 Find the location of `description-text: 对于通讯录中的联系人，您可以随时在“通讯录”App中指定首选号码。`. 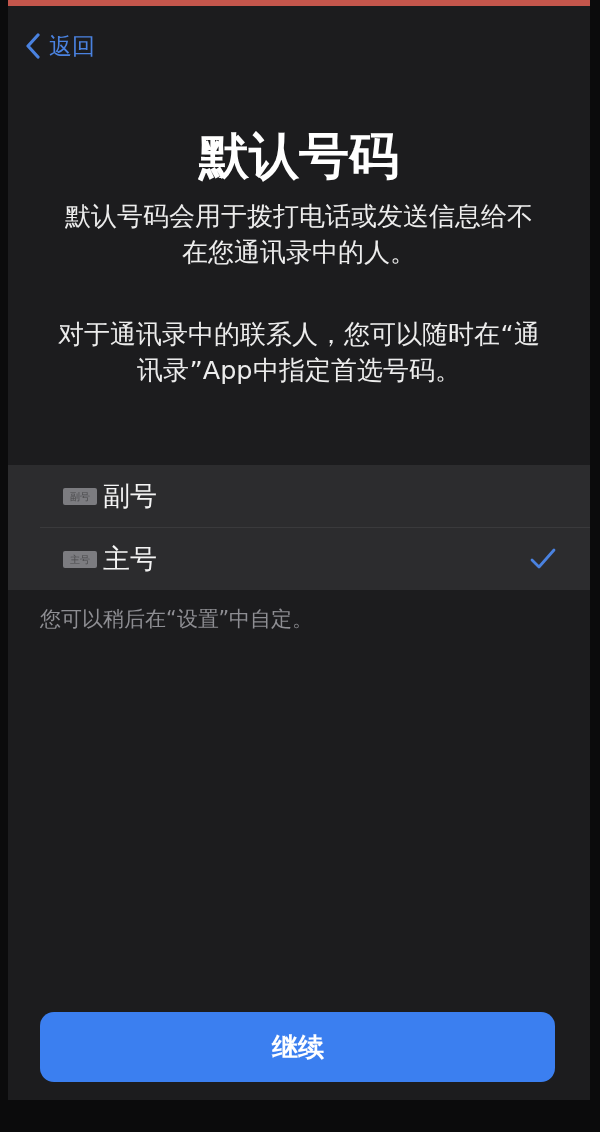

description-text: 对于通讯录中的联系人，您可以随时在“通讯录”App中指定首选号码。 is located at coordinates (299, 352).